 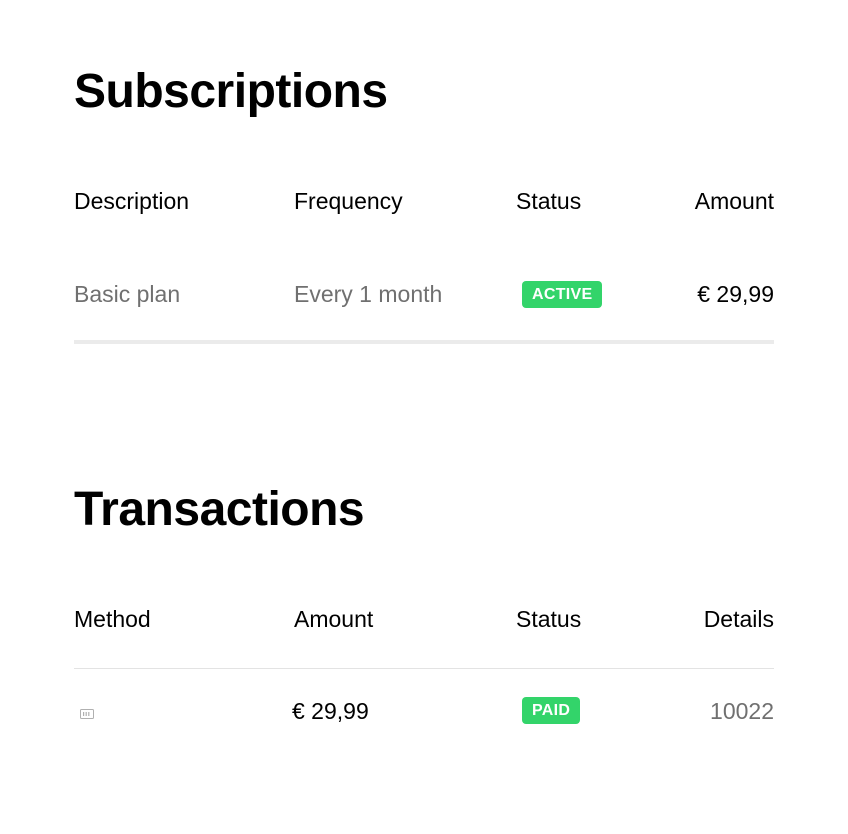 What do you see at coordinates (330, 711) in the screenshot?
I see `transaction-amount: € 29,99` at bounding box center [330, 711].